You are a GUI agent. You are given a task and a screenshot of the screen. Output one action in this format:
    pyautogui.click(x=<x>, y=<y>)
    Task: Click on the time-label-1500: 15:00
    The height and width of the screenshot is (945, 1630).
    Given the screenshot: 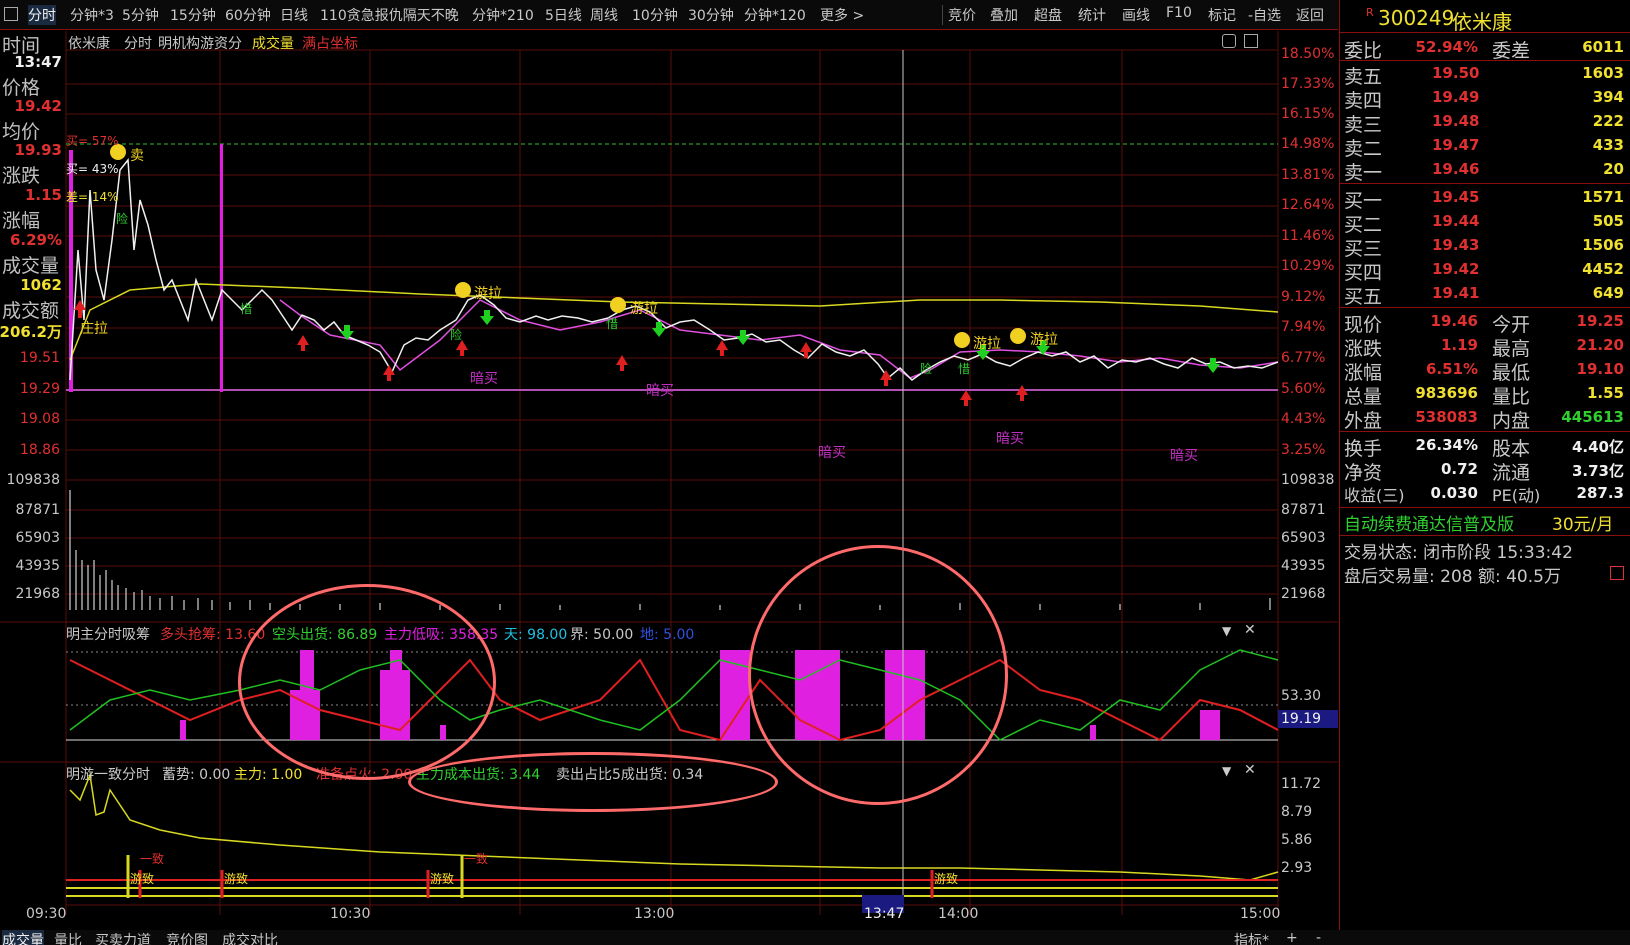 What is the action you would take?
    pyautogui.click(x=1260, y=914)
    